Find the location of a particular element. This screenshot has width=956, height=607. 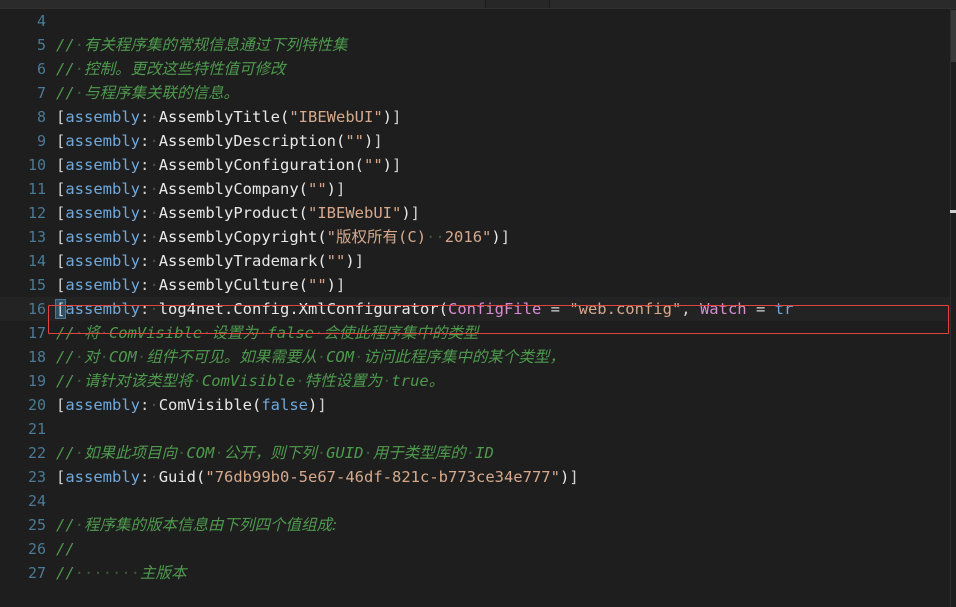

code-line: 10 [assembly:·AssemblyConfiguration("")] is located at coordinates (478, 165).